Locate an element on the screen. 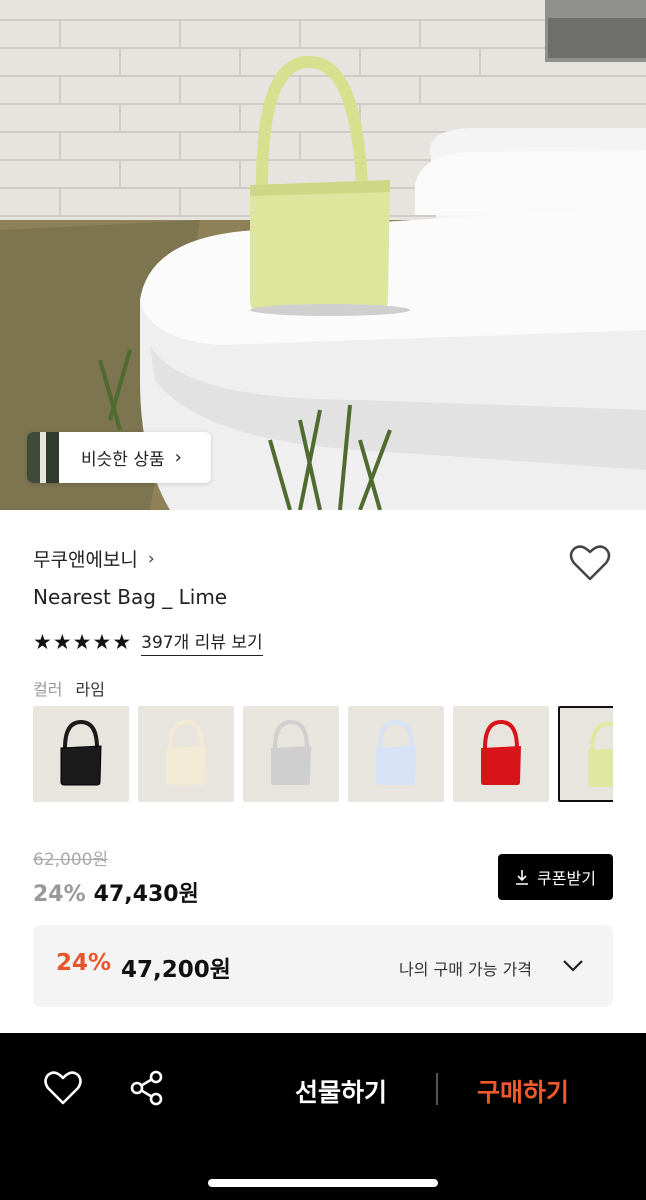 The width and height of the screenshot is (646, 1200). discount-rate: 24% is located at coordinates (59, 894).